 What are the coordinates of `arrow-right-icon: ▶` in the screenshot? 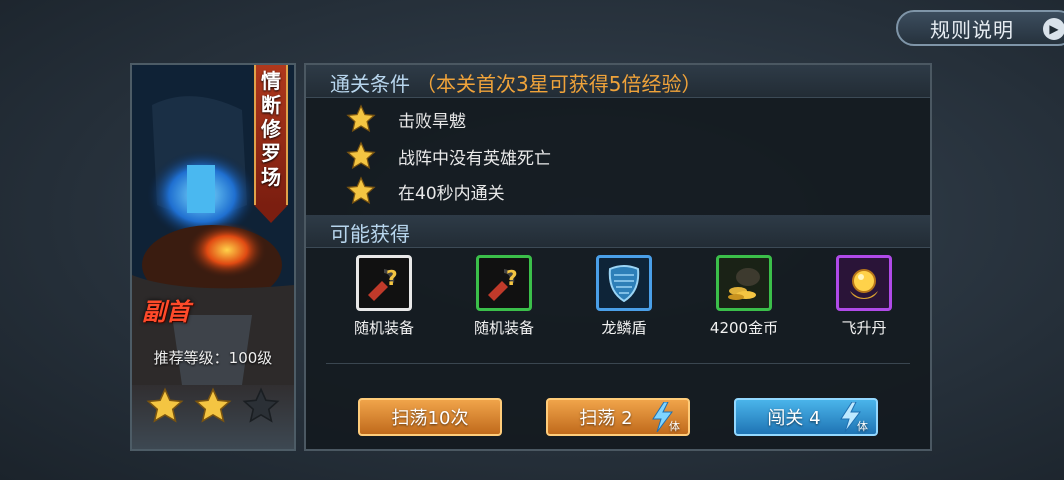 It's located at (1053, 29).